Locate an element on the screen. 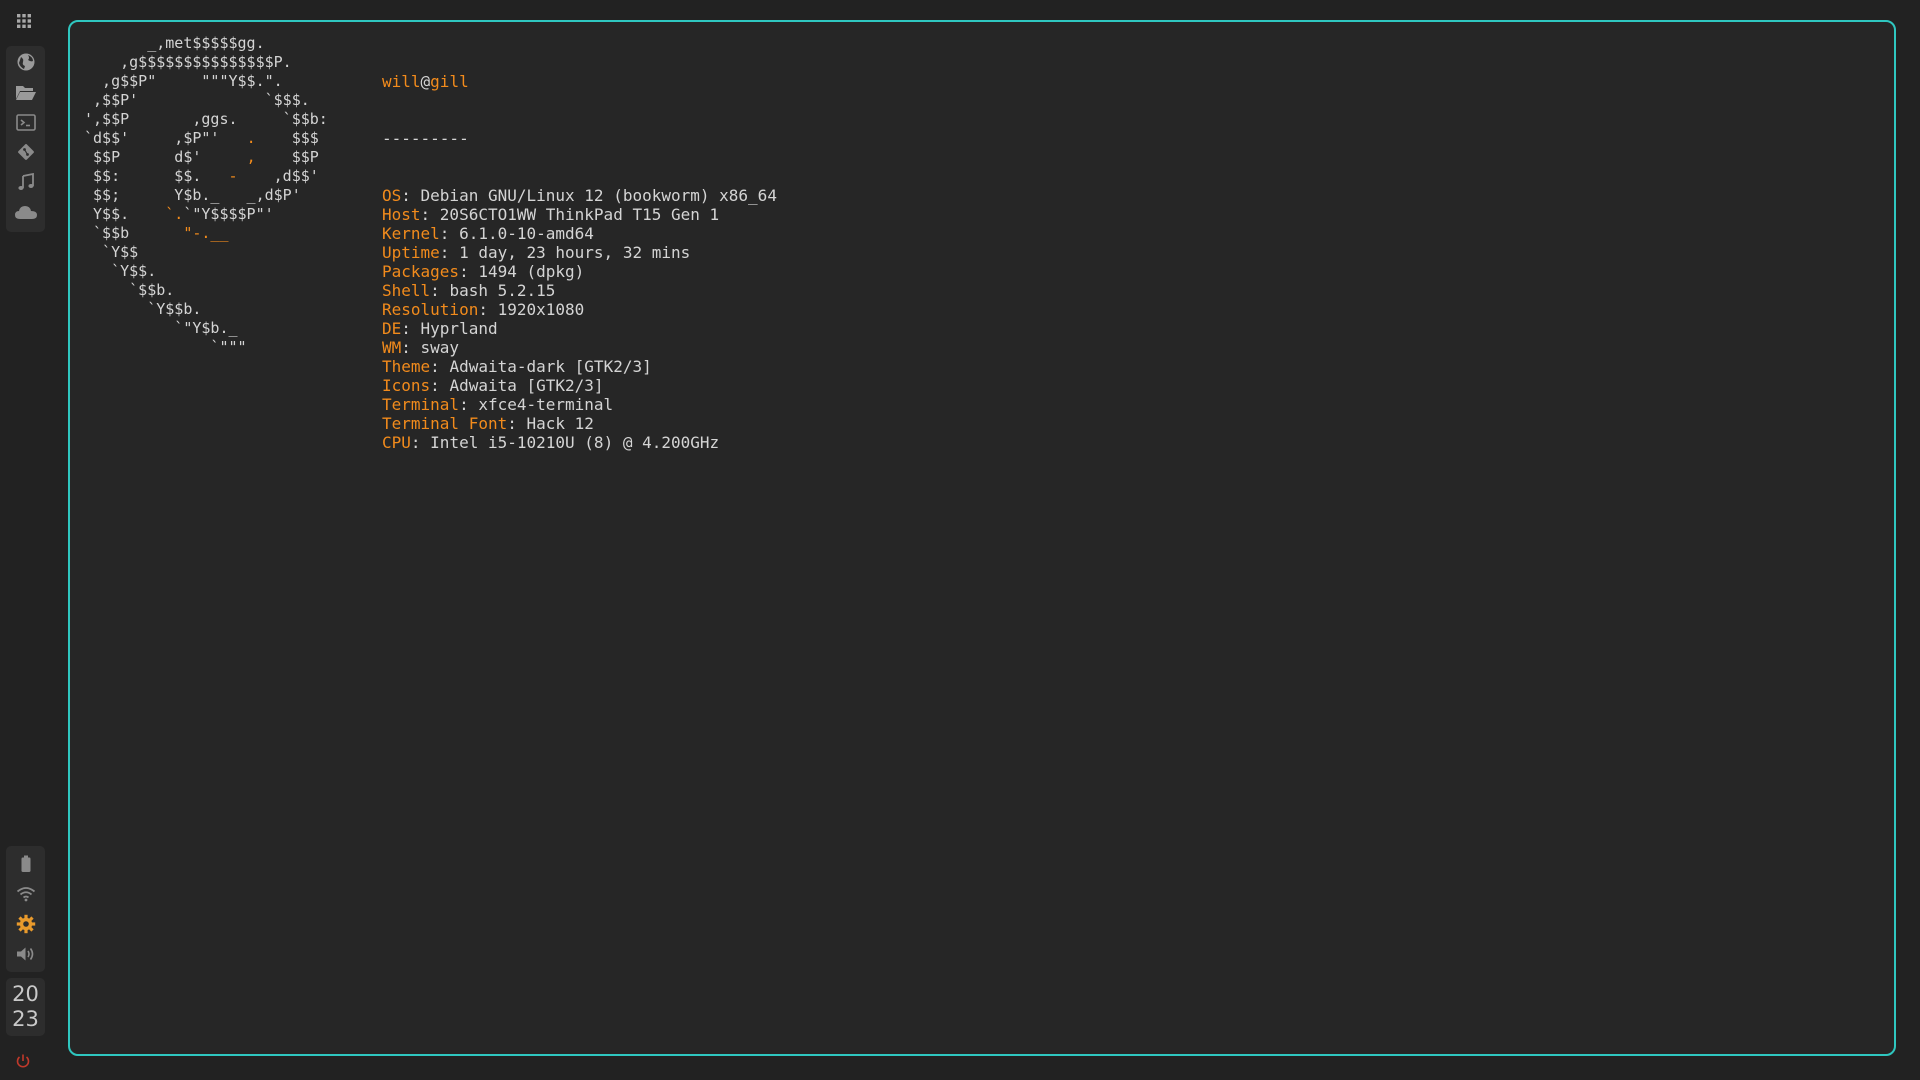  info-key: DE is located at coordinates (392, 328).